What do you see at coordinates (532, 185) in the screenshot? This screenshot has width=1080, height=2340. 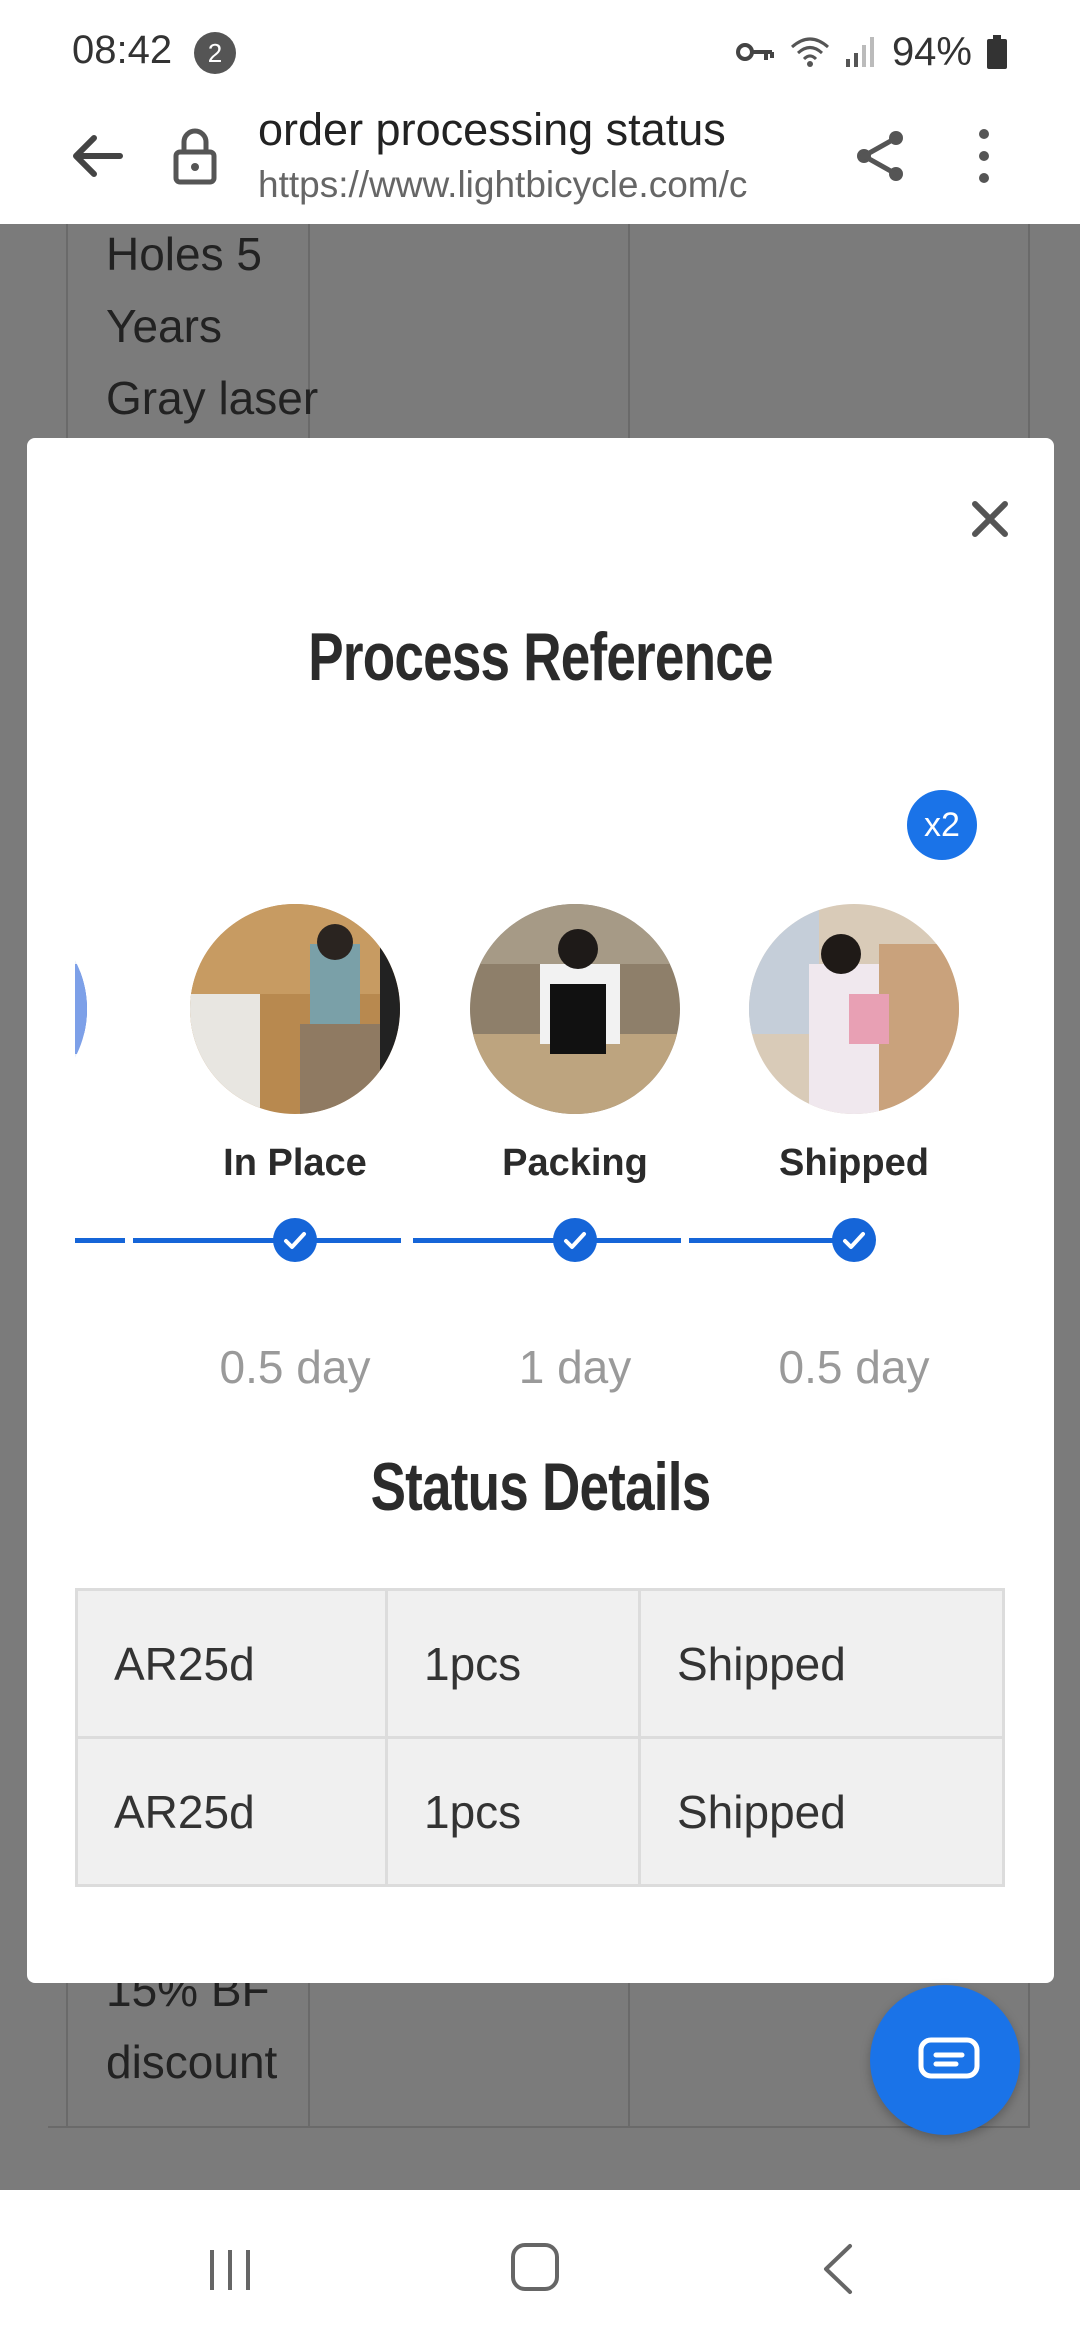 I see `url-text: https://www.lightbicycle.com/c` at bounding box center [532, 185].